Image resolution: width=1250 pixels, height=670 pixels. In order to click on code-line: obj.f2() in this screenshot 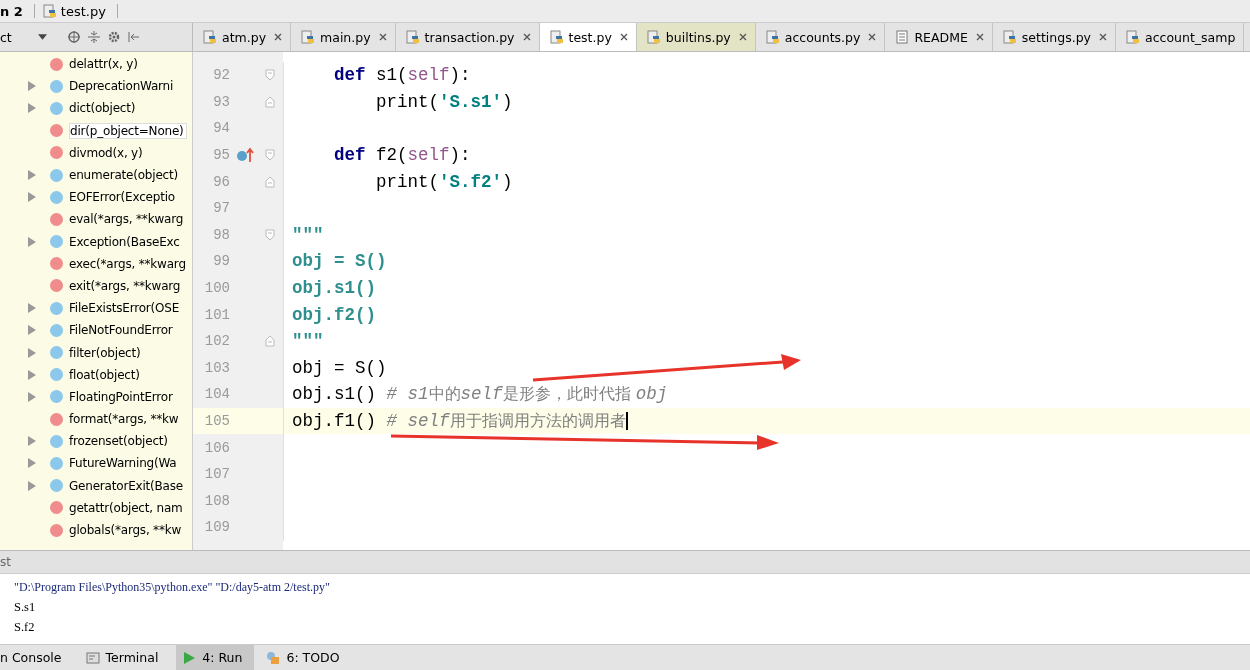, I will do `click(334, 314)`.